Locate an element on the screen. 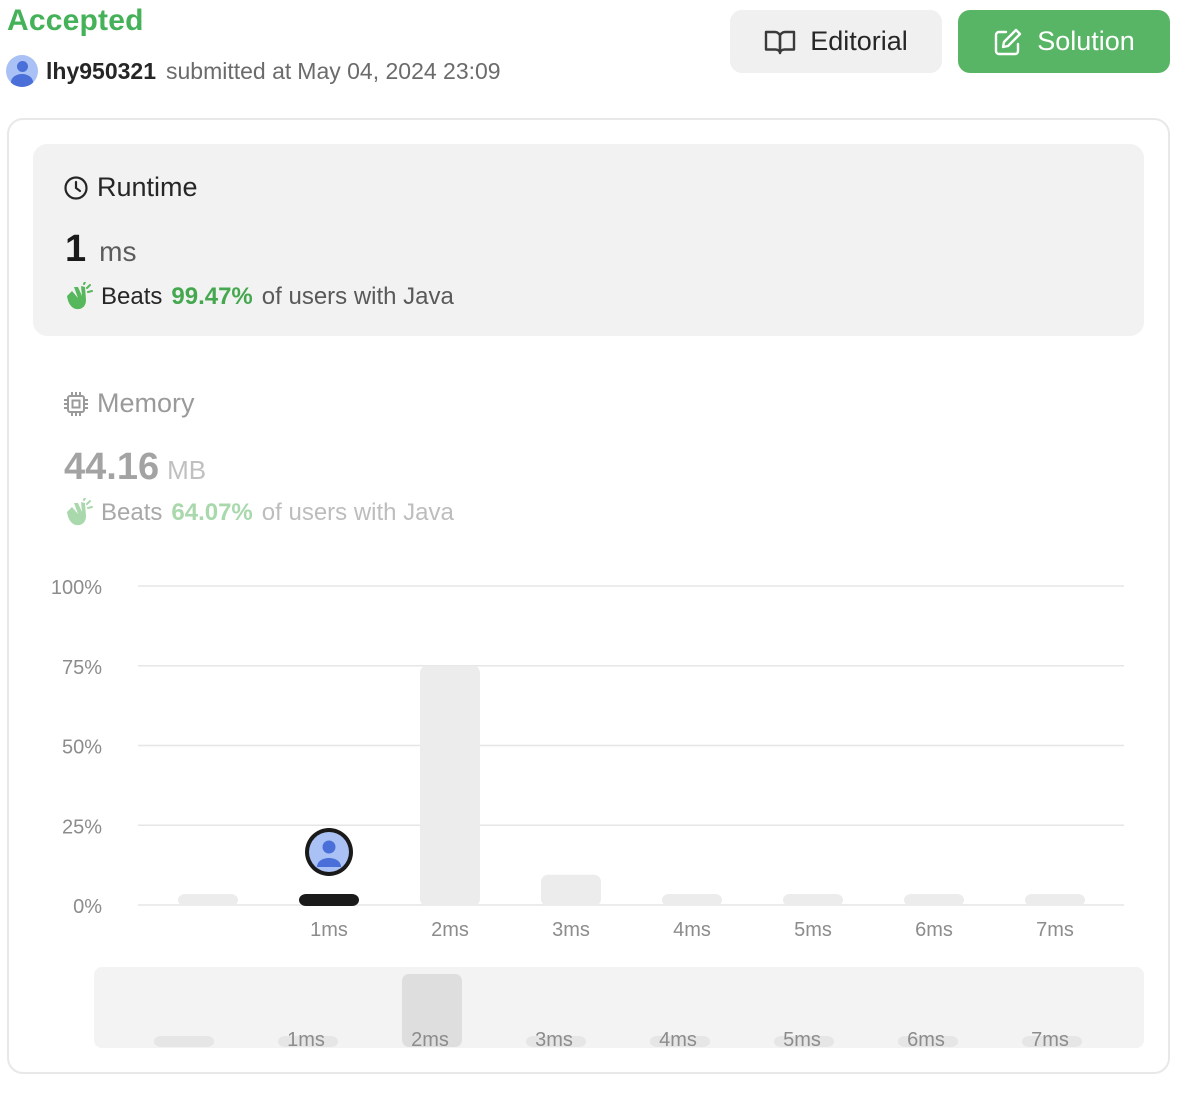 This screenshot has width=1192, height=1096. navigator-bar is located at coordinates (184, 1041).